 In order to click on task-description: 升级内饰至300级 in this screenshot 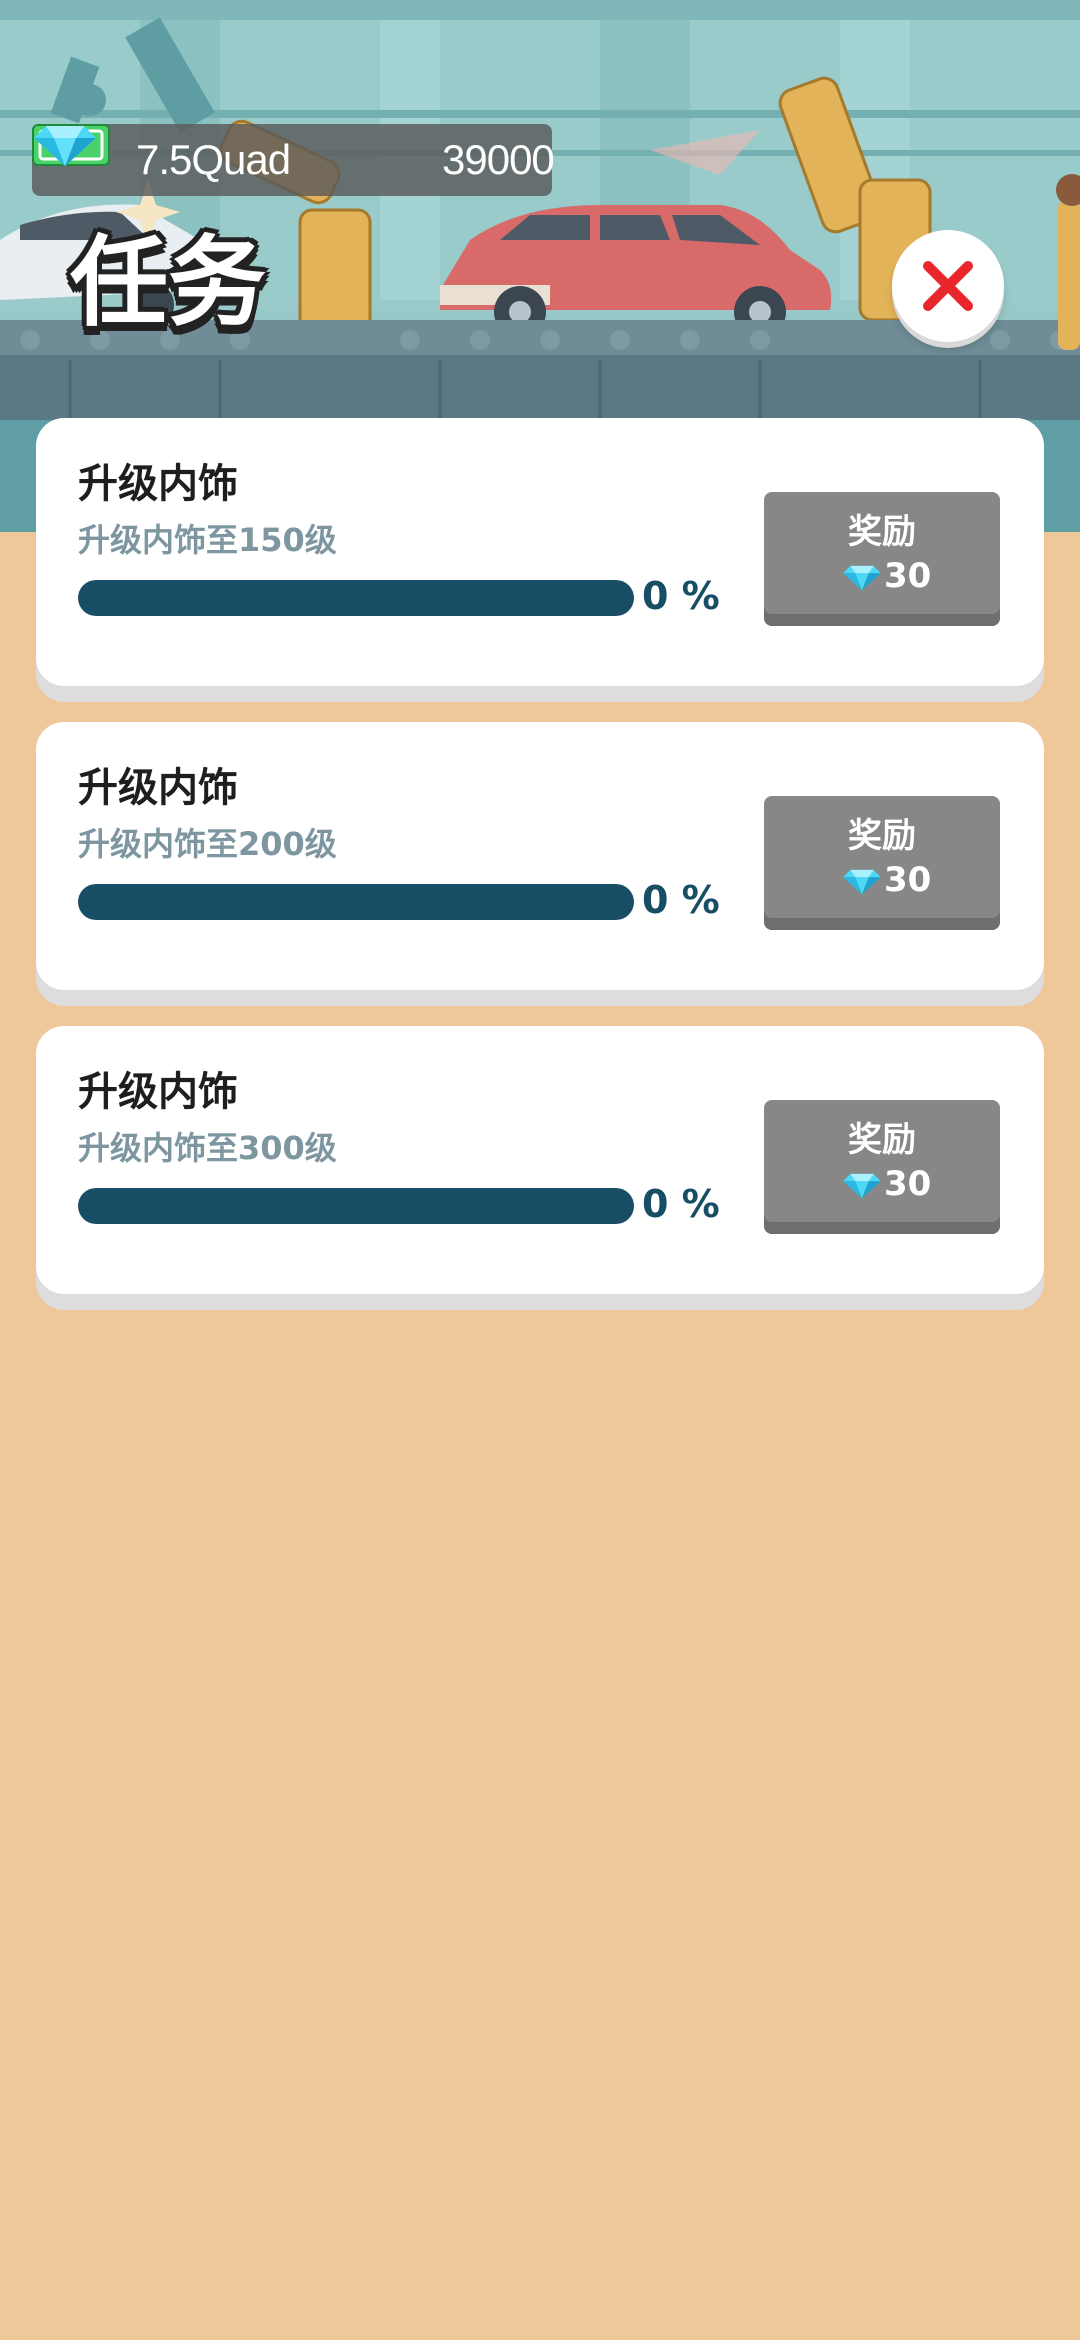, I will do `click(207, 1148)`.